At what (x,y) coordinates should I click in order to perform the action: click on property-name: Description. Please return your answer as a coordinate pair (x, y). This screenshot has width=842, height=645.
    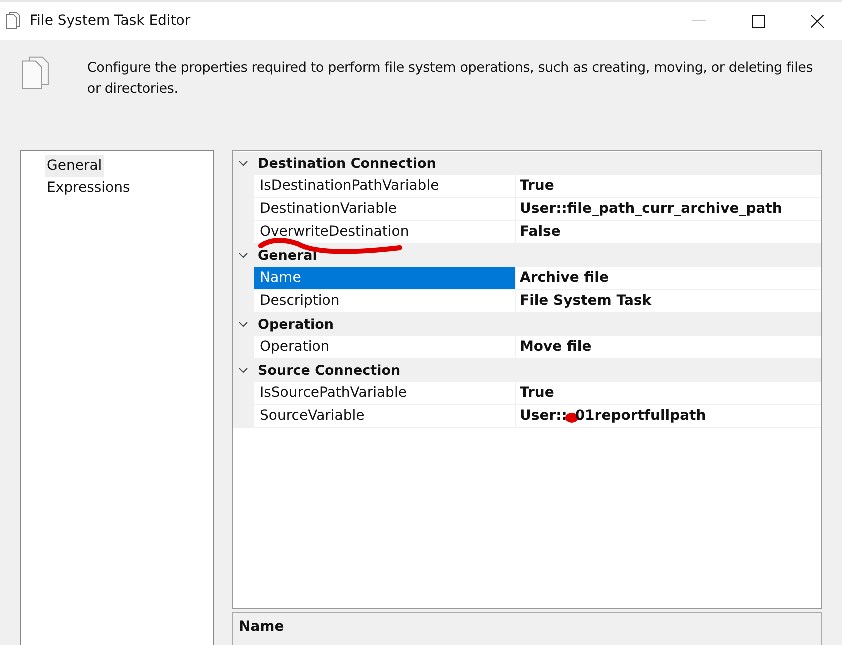
    Looking at the image, I should click on (385, 301).